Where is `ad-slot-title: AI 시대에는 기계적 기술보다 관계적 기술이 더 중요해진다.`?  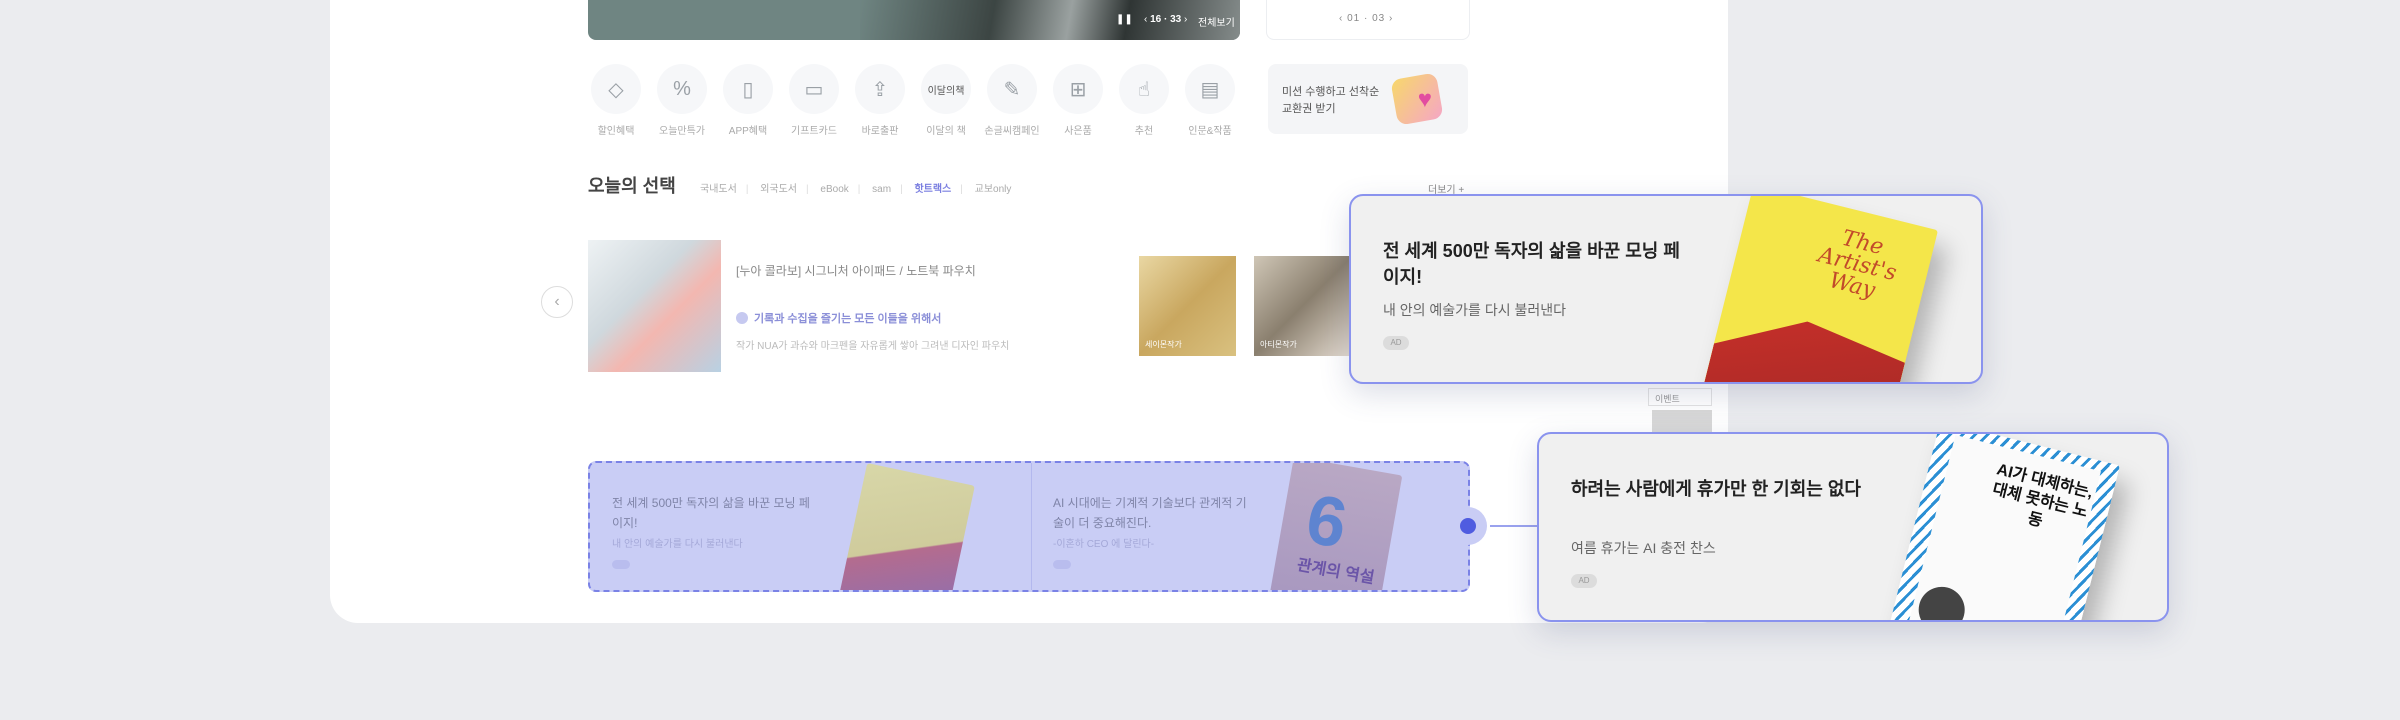
ad-slot-title: AI 시대에는 기계적 기술보다 관계적 기술이 더 중요해진다. is located at coordinates (1150, 513).